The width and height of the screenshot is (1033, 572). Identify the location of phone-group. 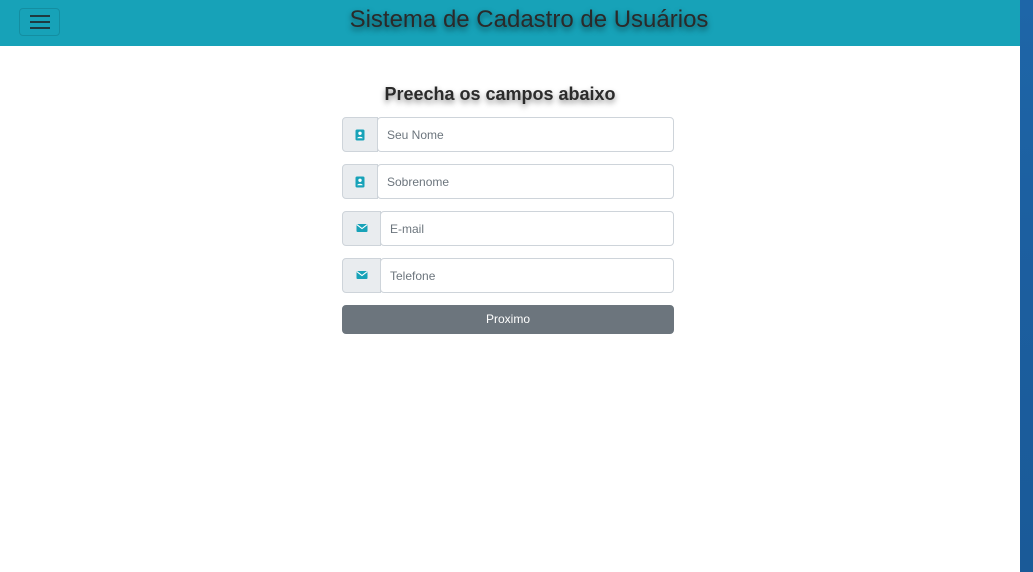
(508, 275).